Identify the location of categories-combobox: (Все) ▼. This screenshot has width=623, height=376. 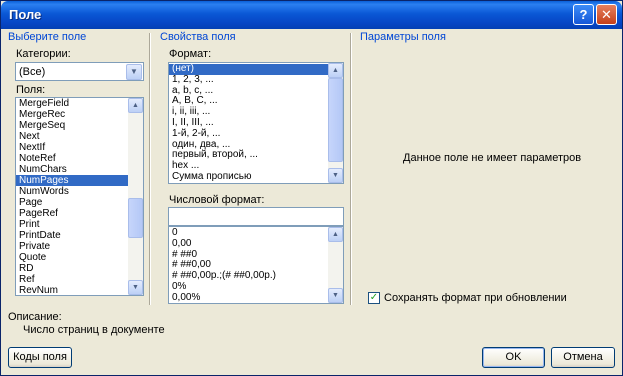
(79, 71).